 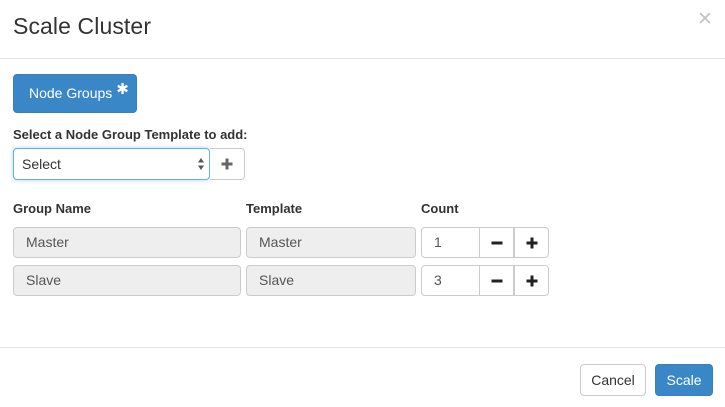 What do you see at coordinates (52, 208) in the screenshot?
I see `column-header-group-name: Group Name` at bounding box center [52, 208].